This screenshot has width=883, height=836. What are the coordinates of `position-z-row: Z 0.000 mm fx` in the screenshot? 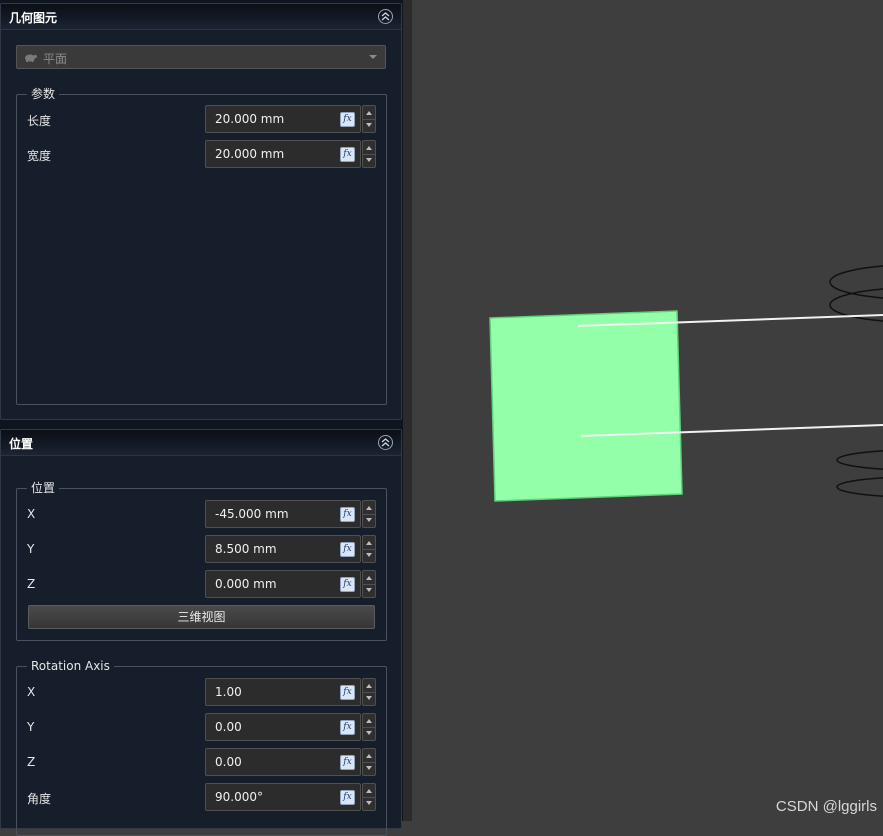 It's located at (202, 584).